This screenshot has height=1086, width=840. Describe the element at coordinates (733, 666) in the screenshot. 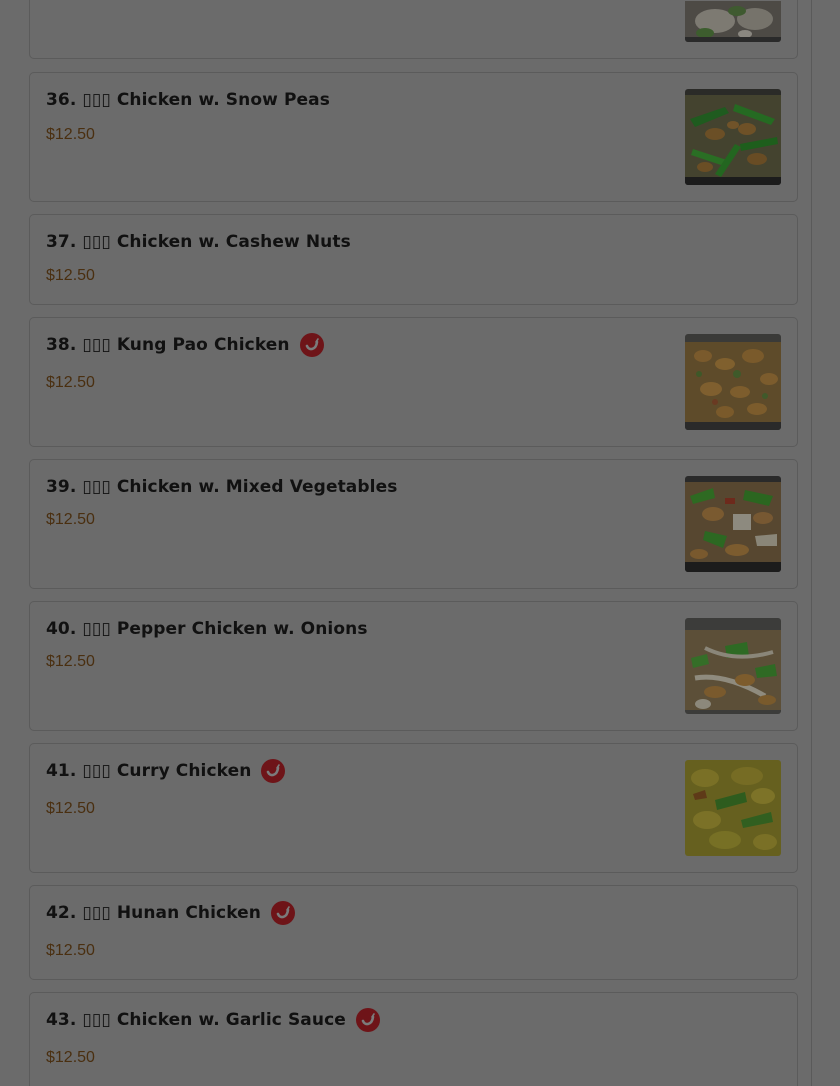

I see `pepper-chicken-photo` at that location.